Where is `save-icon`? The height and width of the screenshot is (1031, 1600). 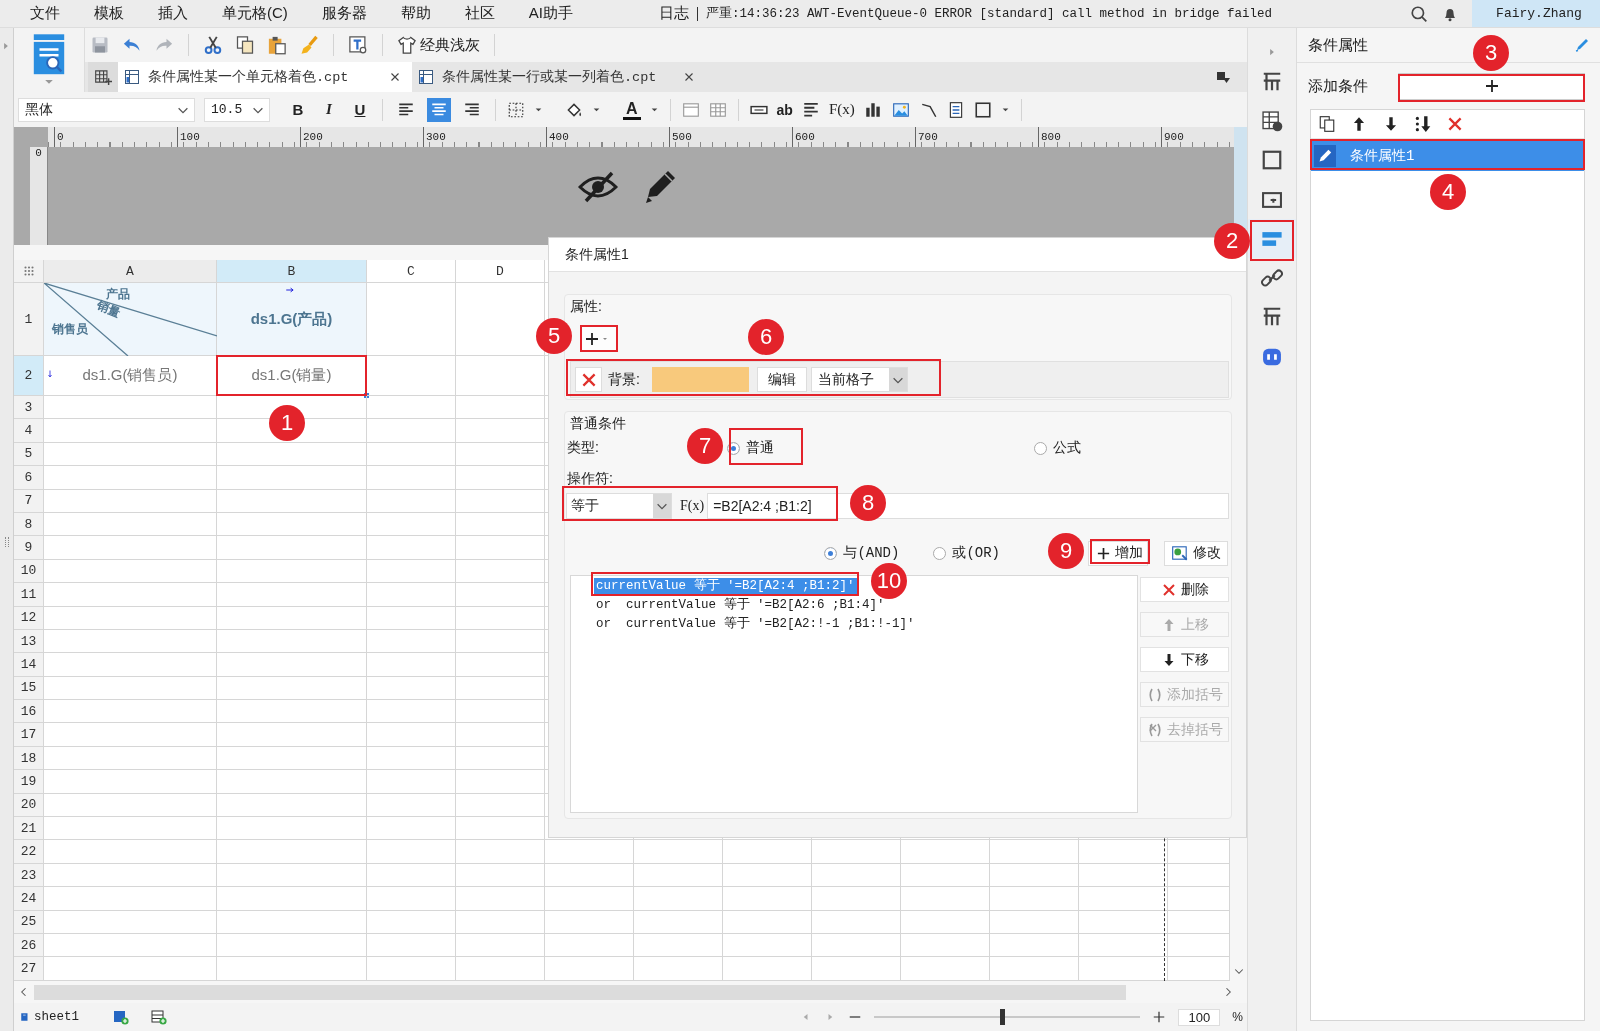 save-icon is located at coordinates (100, 45).